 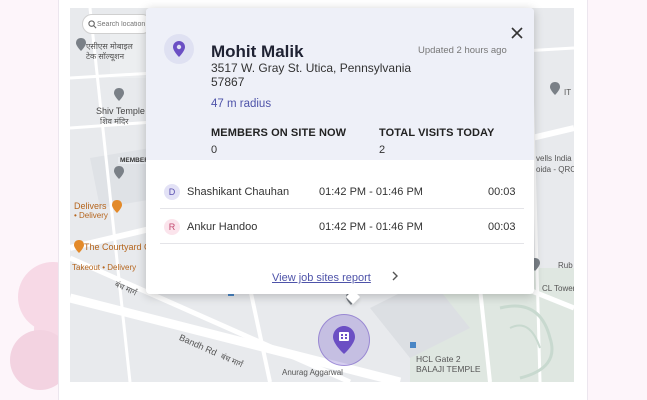 What do you see at coordinates (241, 104) in the screenshot?
I see `site-radius: 47 m radius` at bounding box center [241, 104].